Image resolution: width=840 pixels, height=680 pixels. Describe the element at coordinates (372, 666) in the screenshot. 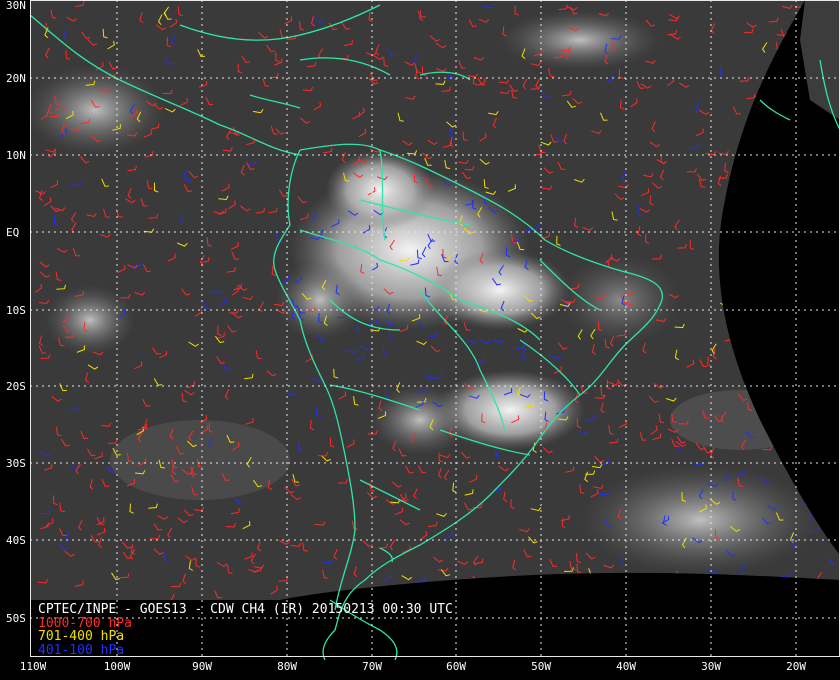

I see `longitude-label: 70W` at that location.